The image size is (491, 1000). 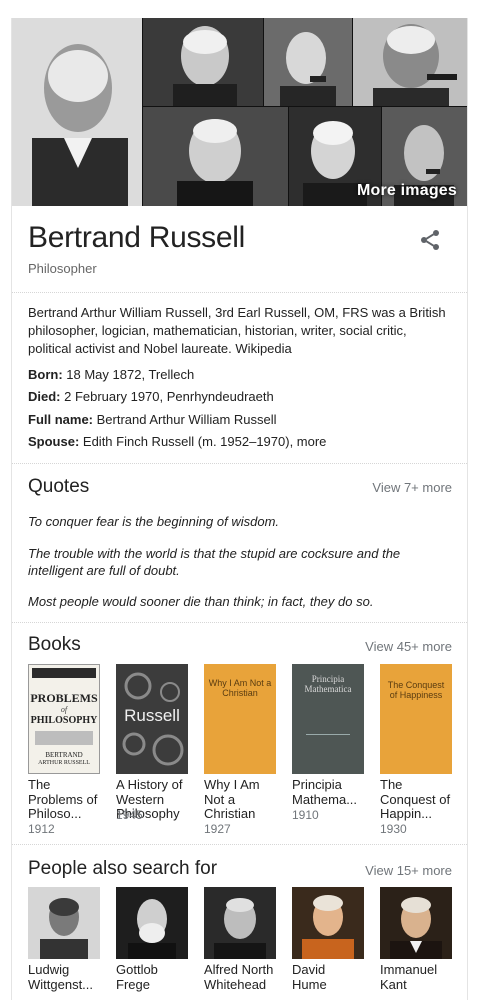 I want to click on portrait-photo-main, so click(x=77, y=112).